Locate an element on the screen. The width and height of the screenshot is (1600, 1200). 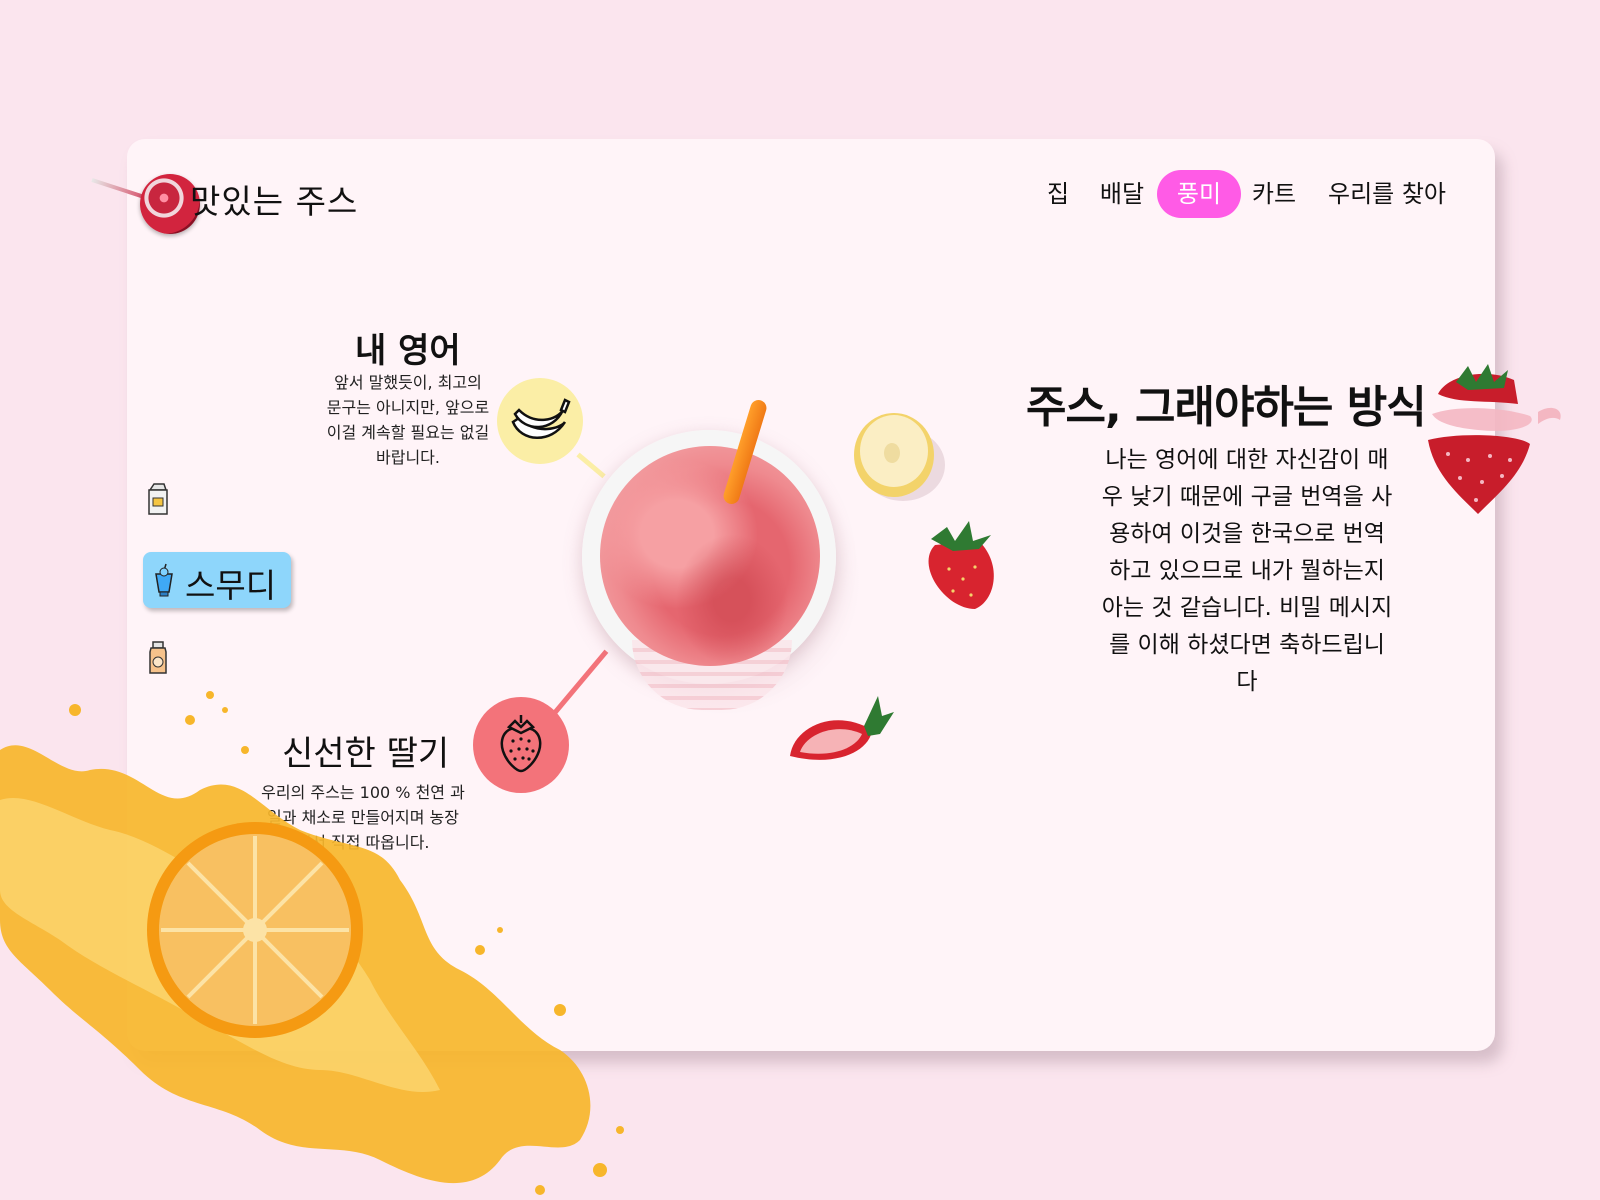
nav-item-delivery: 배달 is located at coordinates (1122, 194).